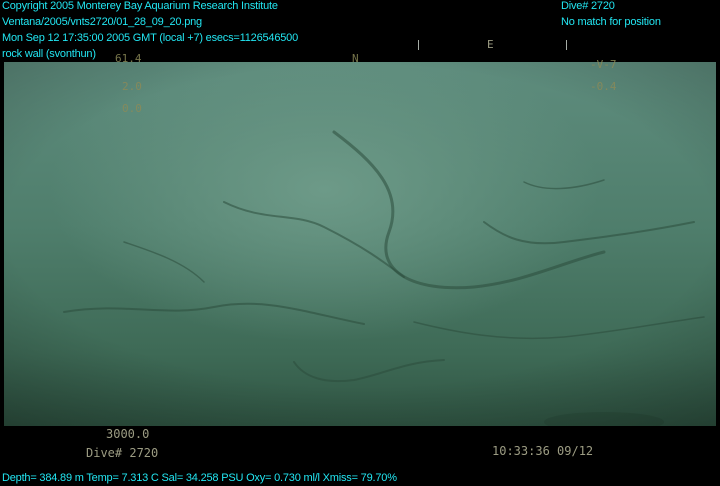  Describe the element at coordinates (355, 58) in the screenshot. I see `heading-north-label: N` at that location.